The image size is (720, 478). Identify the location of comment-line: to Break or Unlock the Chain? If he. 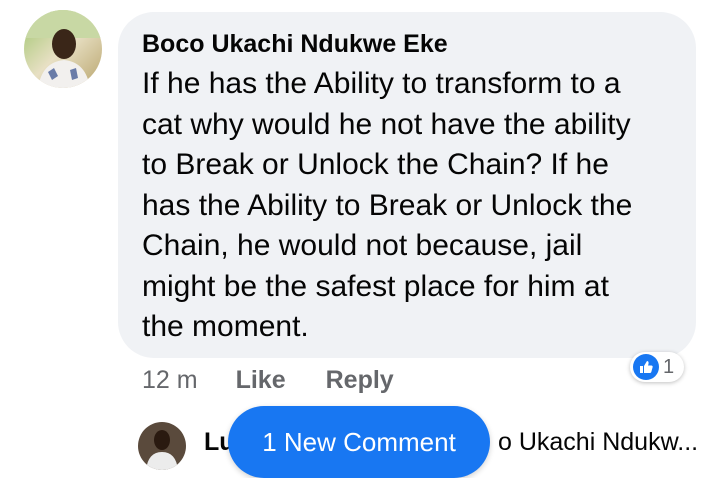
(375, 164).